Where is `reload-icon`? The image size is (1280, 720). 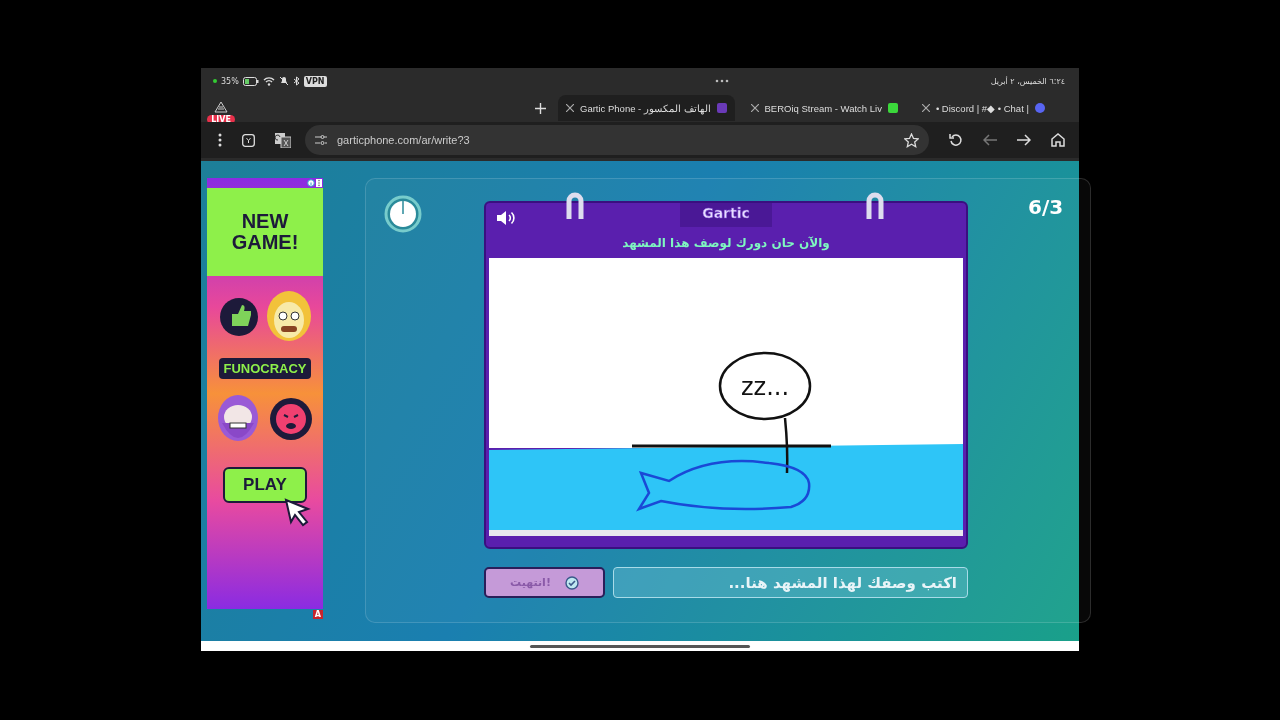
reload-icon is located at coordinates (956, 140).